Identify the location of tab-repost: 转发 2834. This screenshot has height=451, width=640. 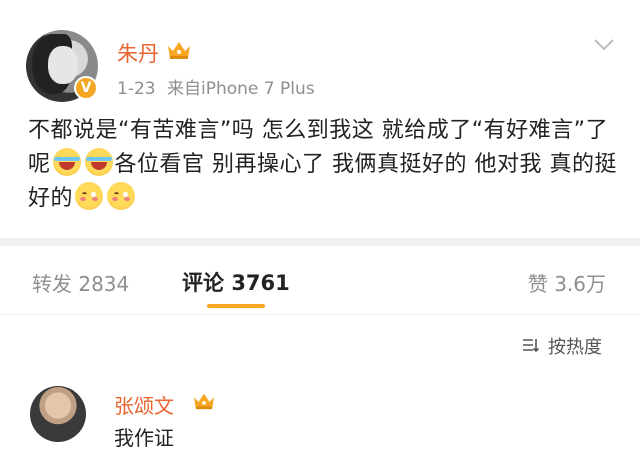
(80, 282).